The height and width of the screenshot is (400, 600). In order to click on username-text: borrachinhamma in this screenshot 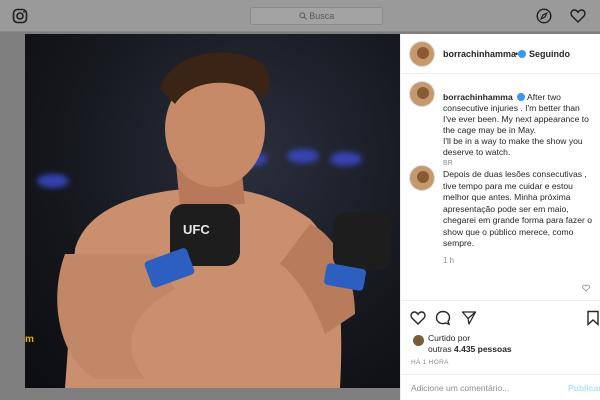, I will do `click(479, 54)`.